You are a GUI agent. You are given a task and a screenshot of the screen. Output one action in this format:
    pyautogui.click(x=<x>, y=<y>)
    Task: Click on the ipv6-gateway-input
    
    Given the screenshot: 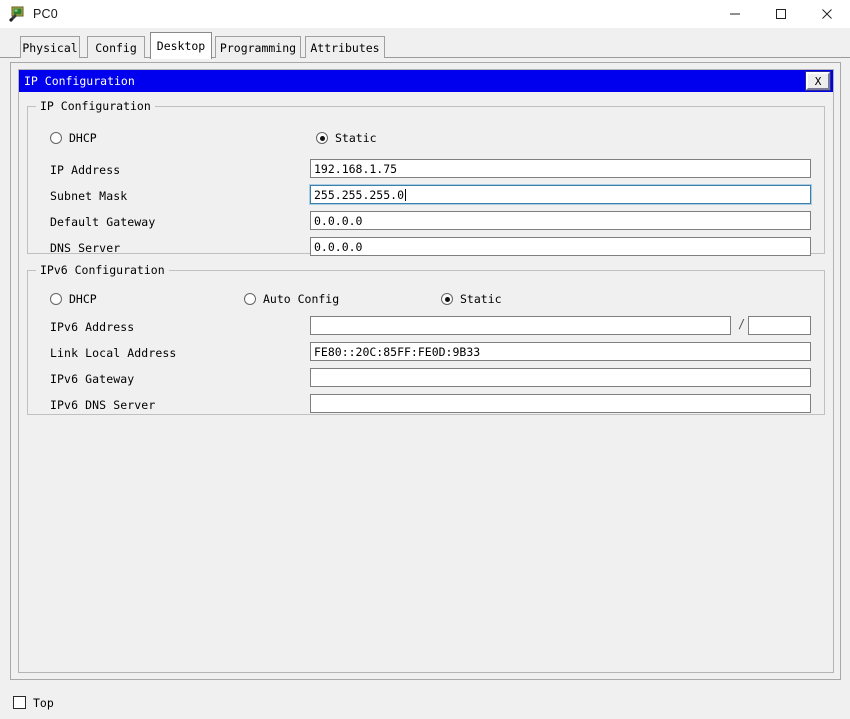 What is the action you would take?
    pyautogui.click(x=560, y=377)
    